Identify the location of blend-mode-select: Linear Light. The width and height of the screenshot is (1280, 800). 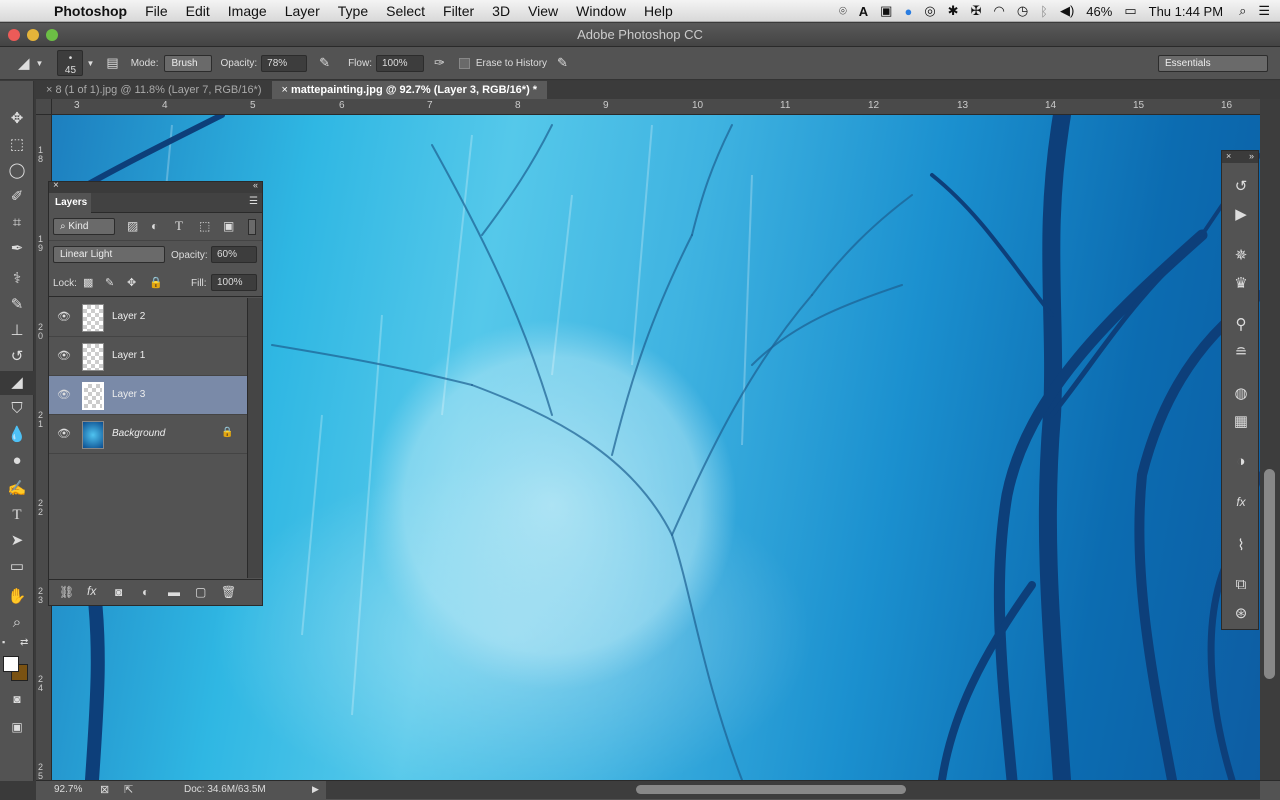
(109, 254).